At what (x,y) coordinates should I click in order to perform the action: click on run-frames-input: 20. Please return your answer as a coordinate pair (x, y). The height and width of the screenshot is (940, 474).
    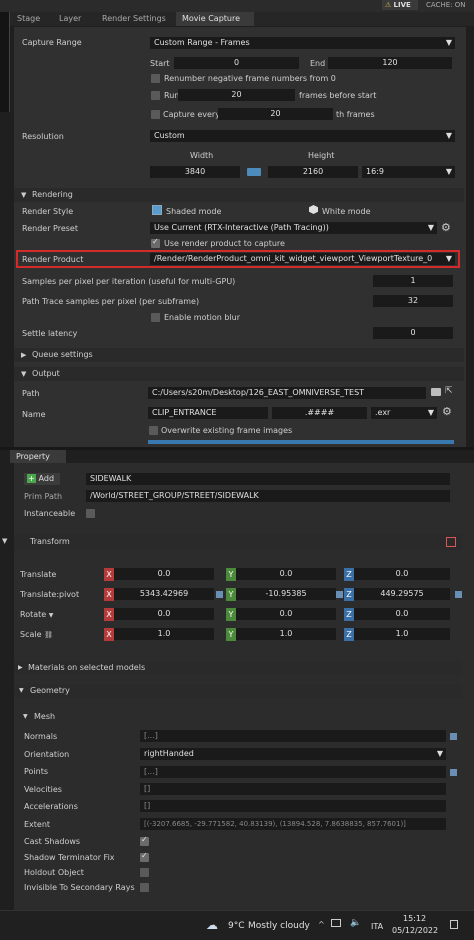
    Looking at the image, I should click on (236, 95).